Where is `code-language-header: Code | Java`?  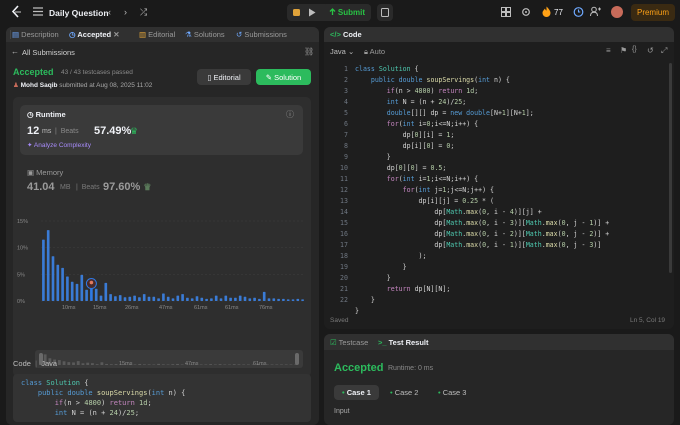
code-language-header: Code | Java is located at coordinates (35, 363).